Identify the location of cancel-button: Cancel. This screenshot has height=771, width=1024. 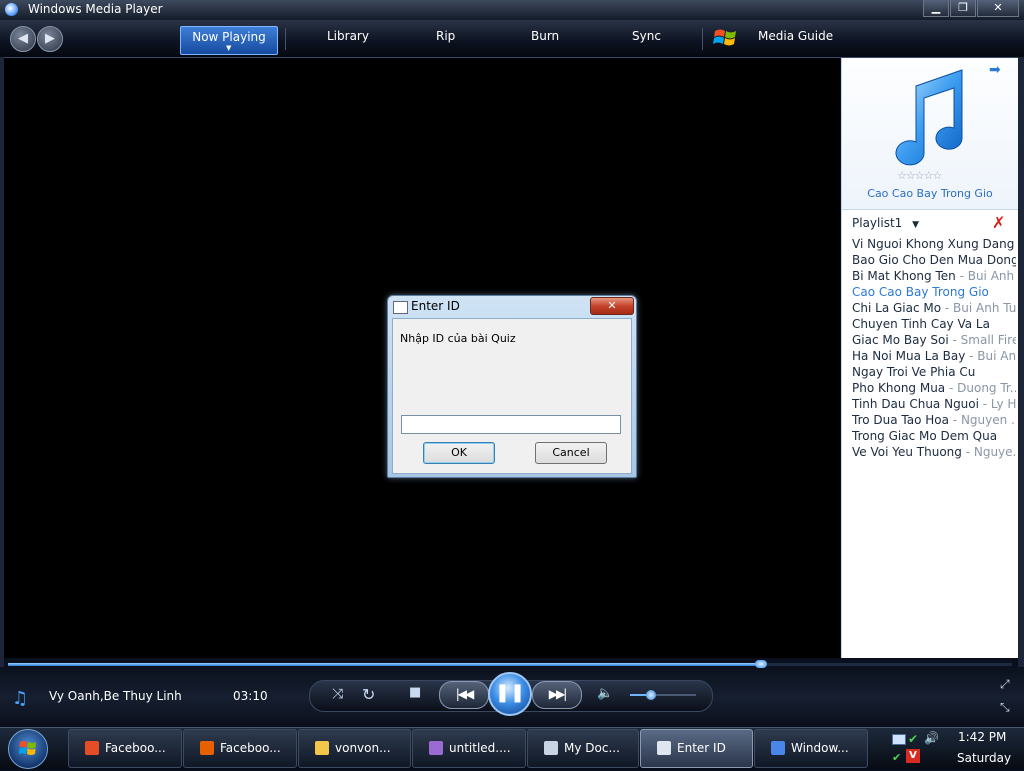
(571, 453).